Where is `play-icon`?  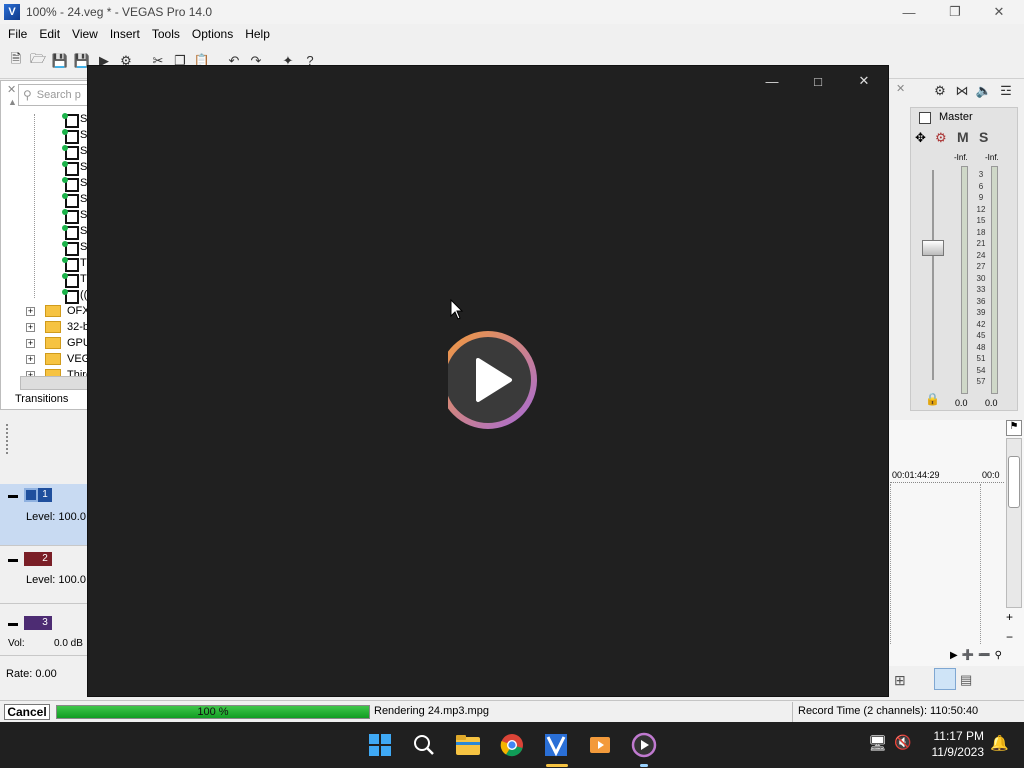 play-icon is located at coordinates (508, 370).